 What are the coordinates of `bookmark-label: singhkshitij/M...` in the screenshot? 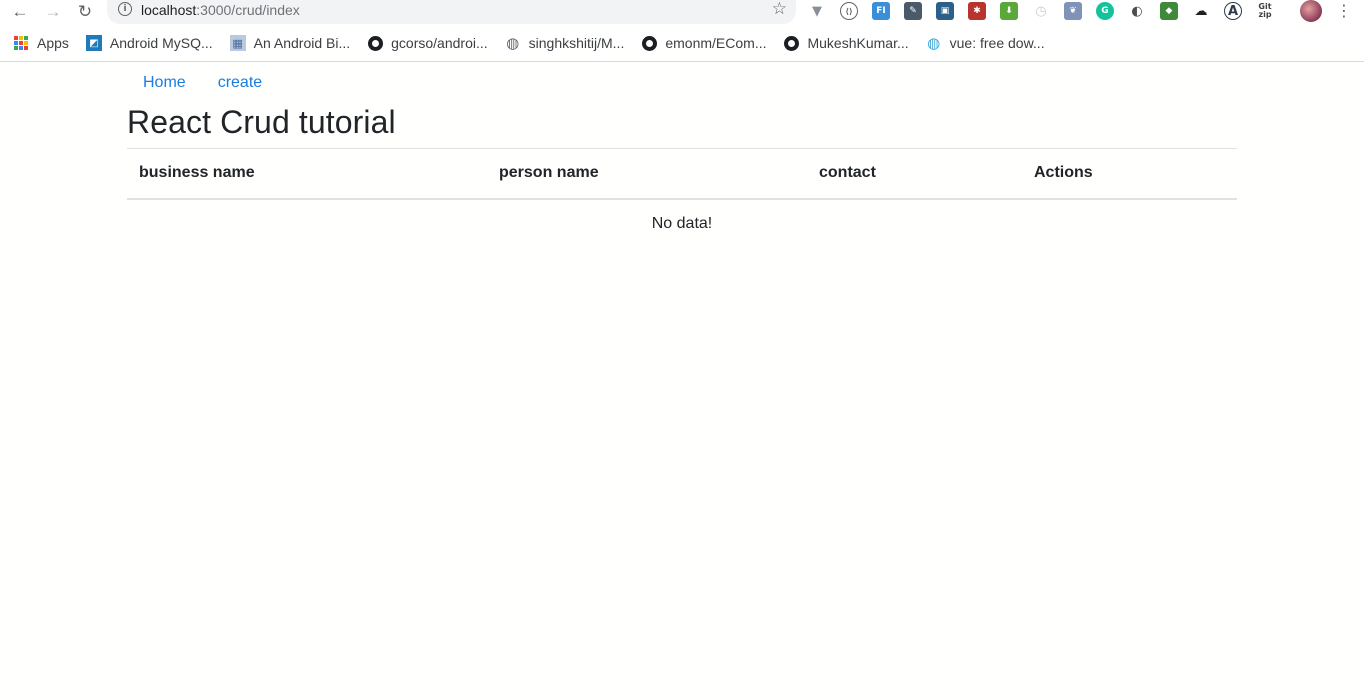 It's located at (576, 43).